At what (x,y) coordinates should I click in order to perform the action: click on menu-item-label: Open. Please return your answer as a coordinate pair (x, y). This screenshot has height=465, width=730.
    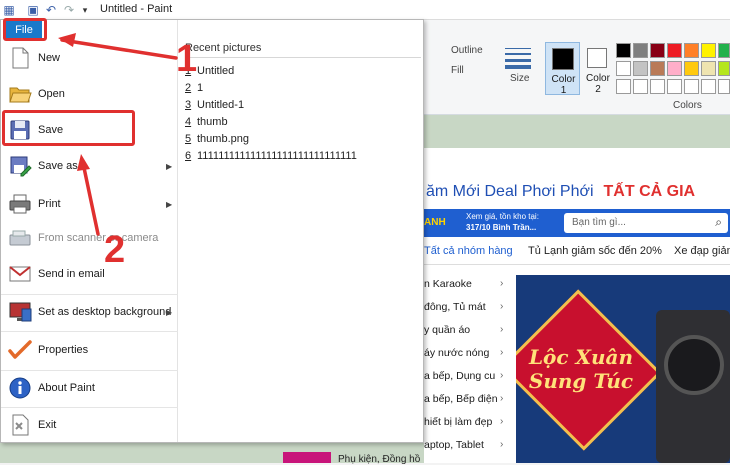
    Looking at the image, I should click on (51, 94).